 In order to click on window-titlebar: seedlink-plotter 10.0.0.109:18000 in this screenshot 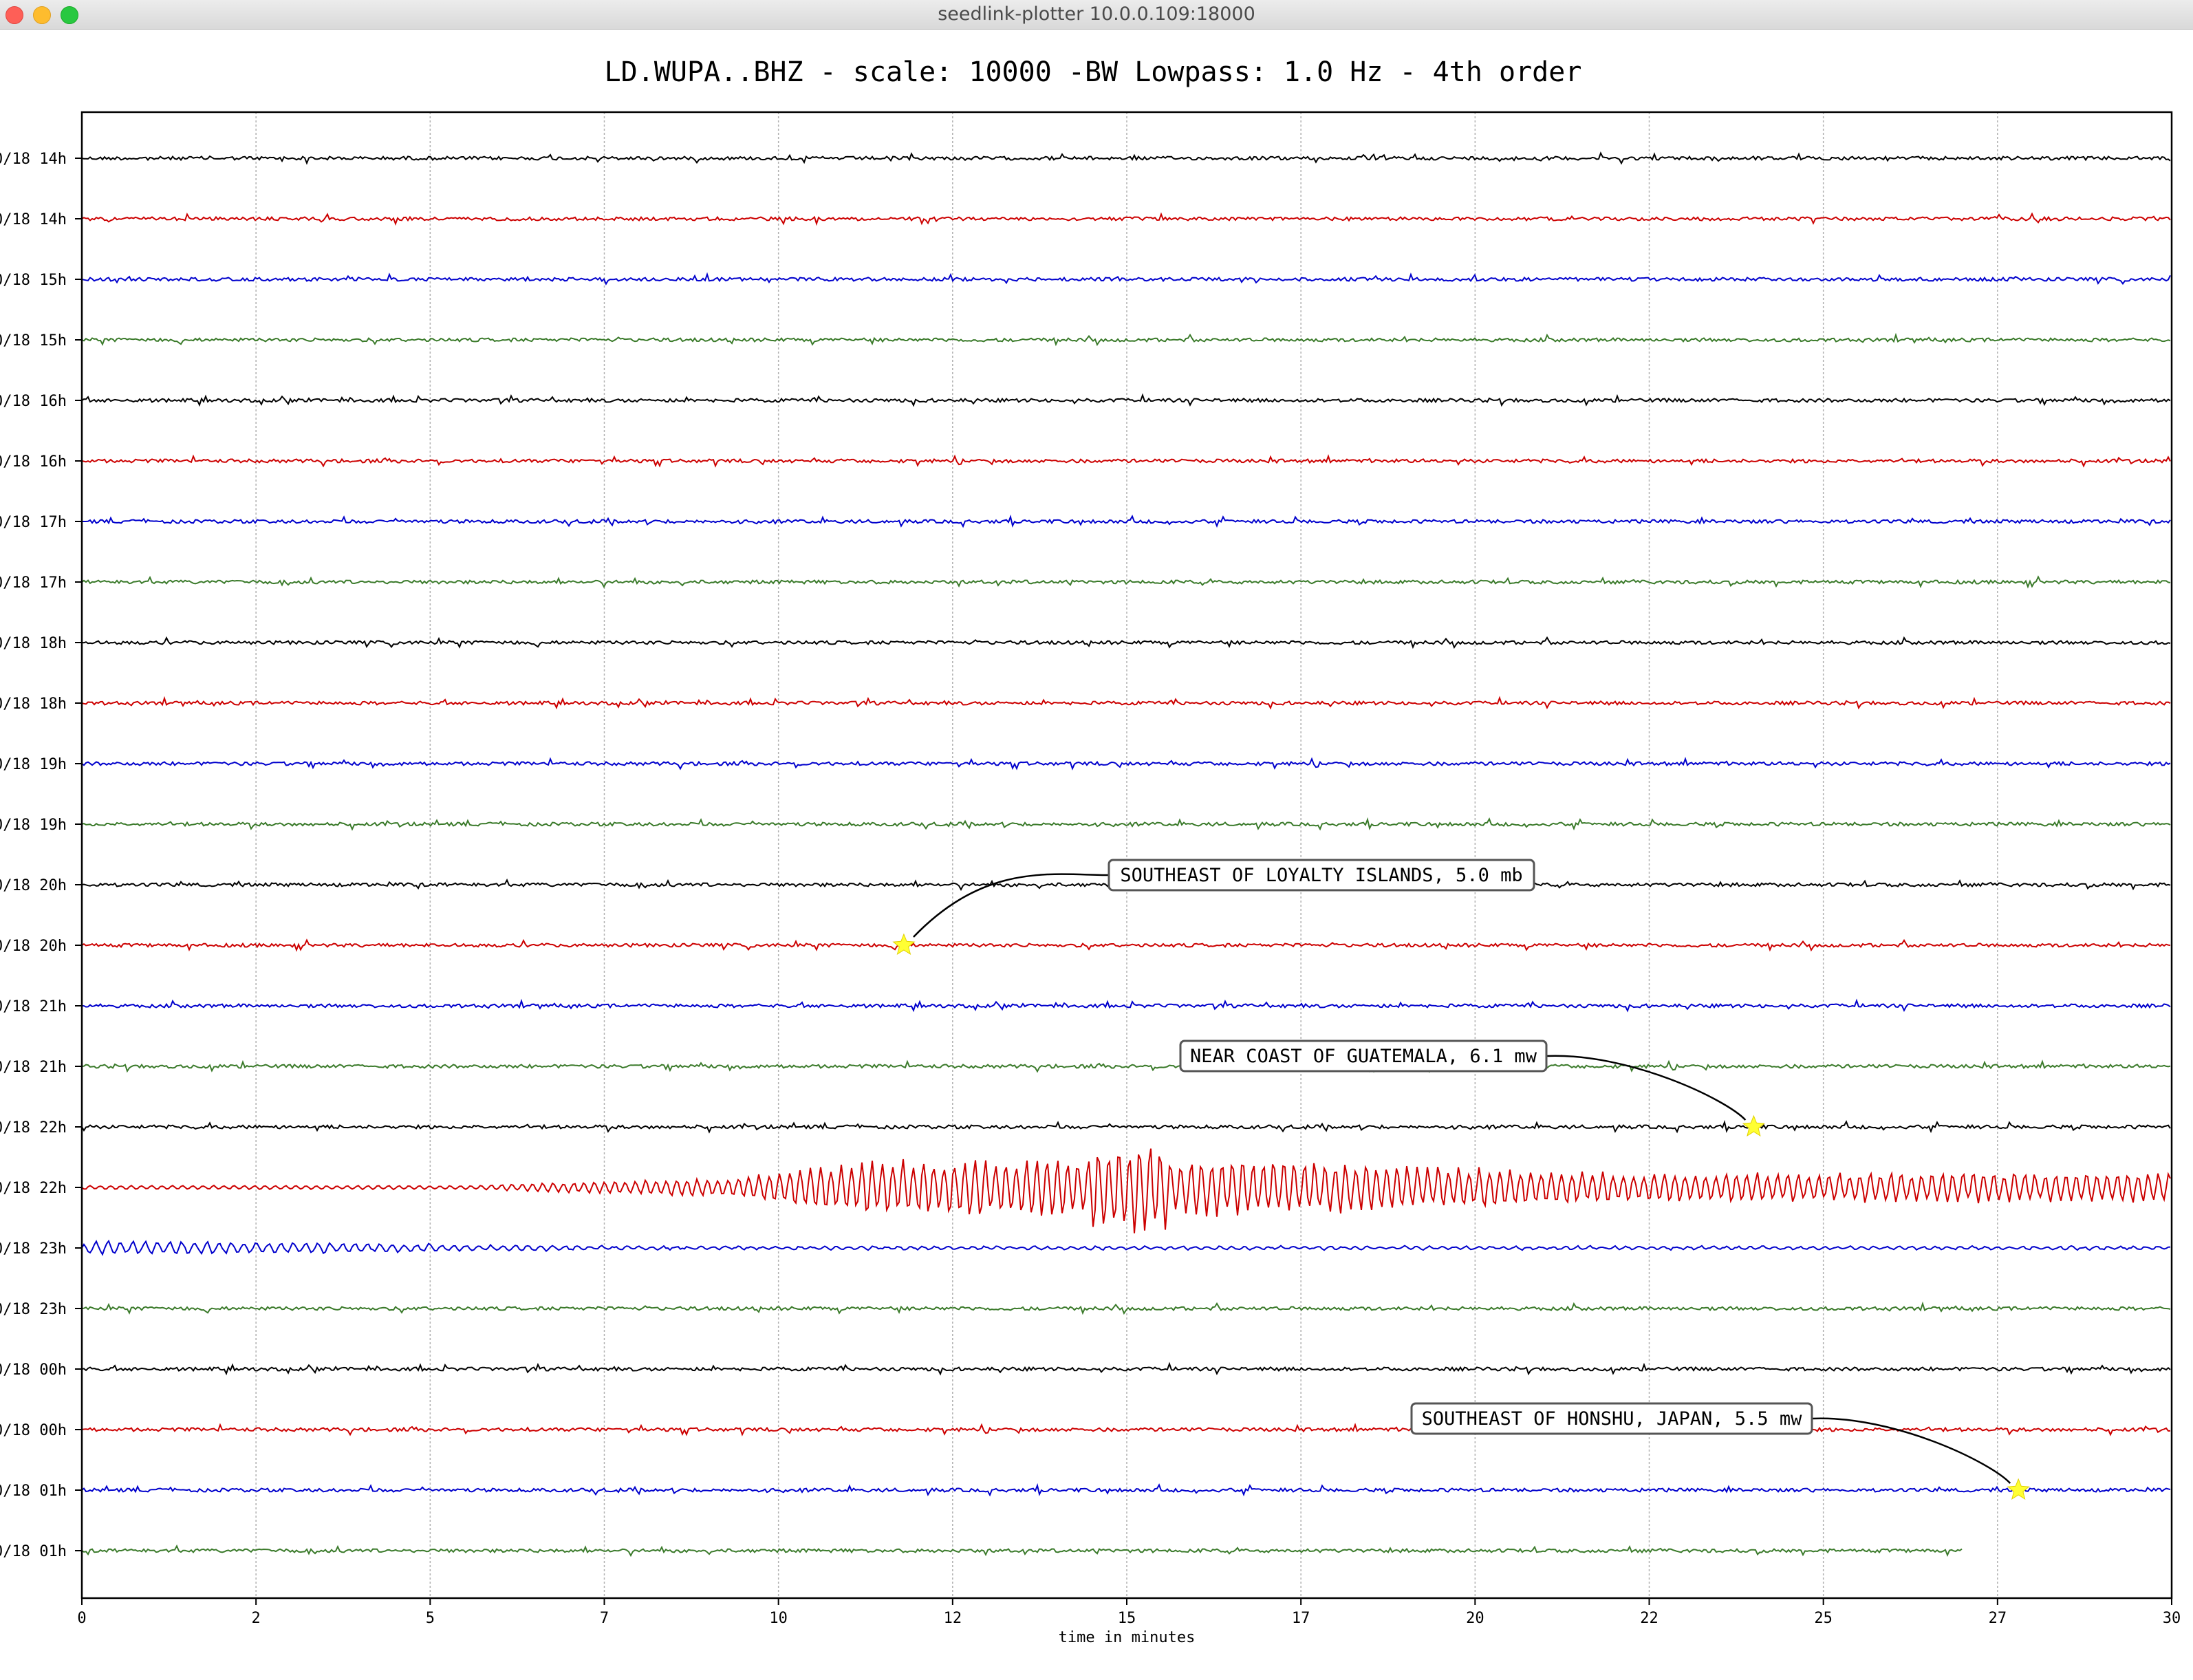, I will do `click(1096, 15)`.